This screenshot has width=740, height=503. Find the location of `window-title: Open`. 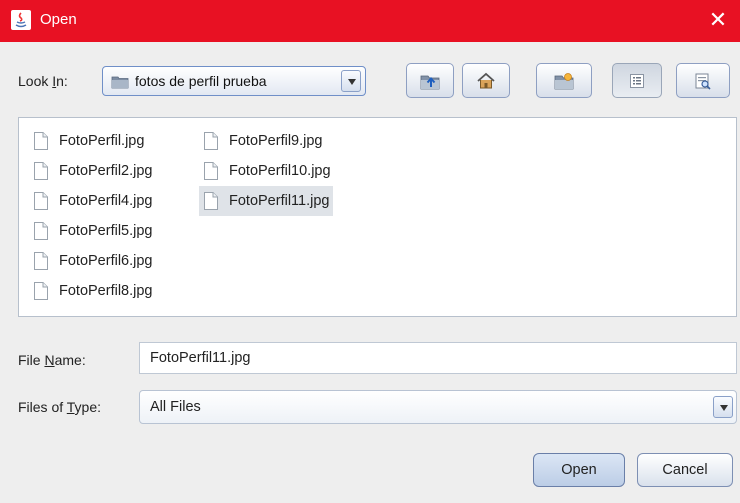

window-title: Open is located at coordinates (58, 19).